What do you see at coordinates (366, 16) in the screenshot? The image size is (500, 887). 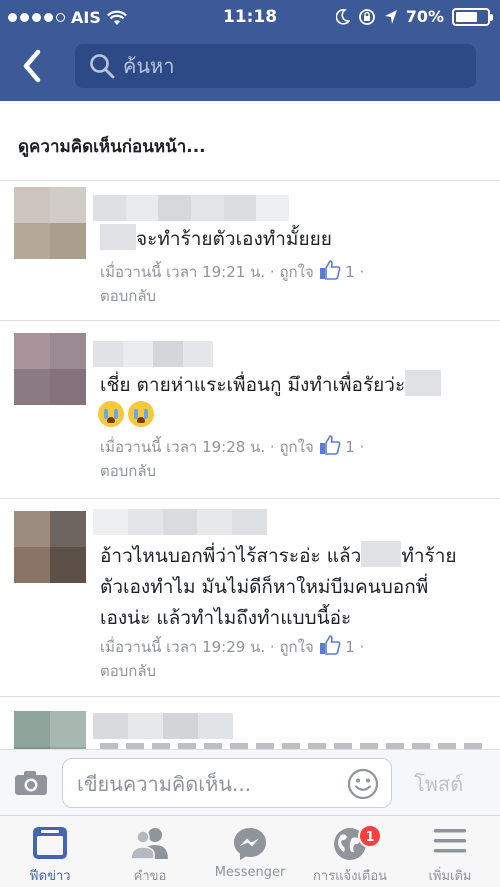 I see `rotation-lock-icon` at bounding box center [366, 16].